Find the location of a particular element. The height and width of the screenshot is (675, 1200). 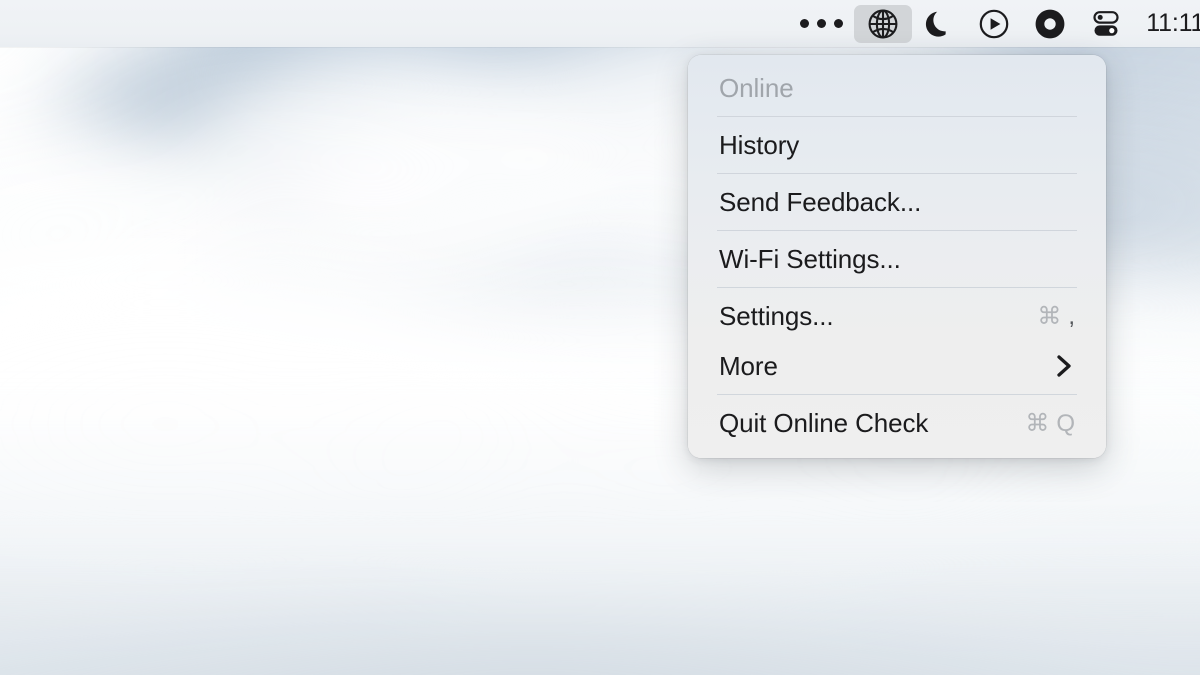

menu-item-quit-online-check: Quit Online Check ⌘ Q is located at coordinates (897, 423).